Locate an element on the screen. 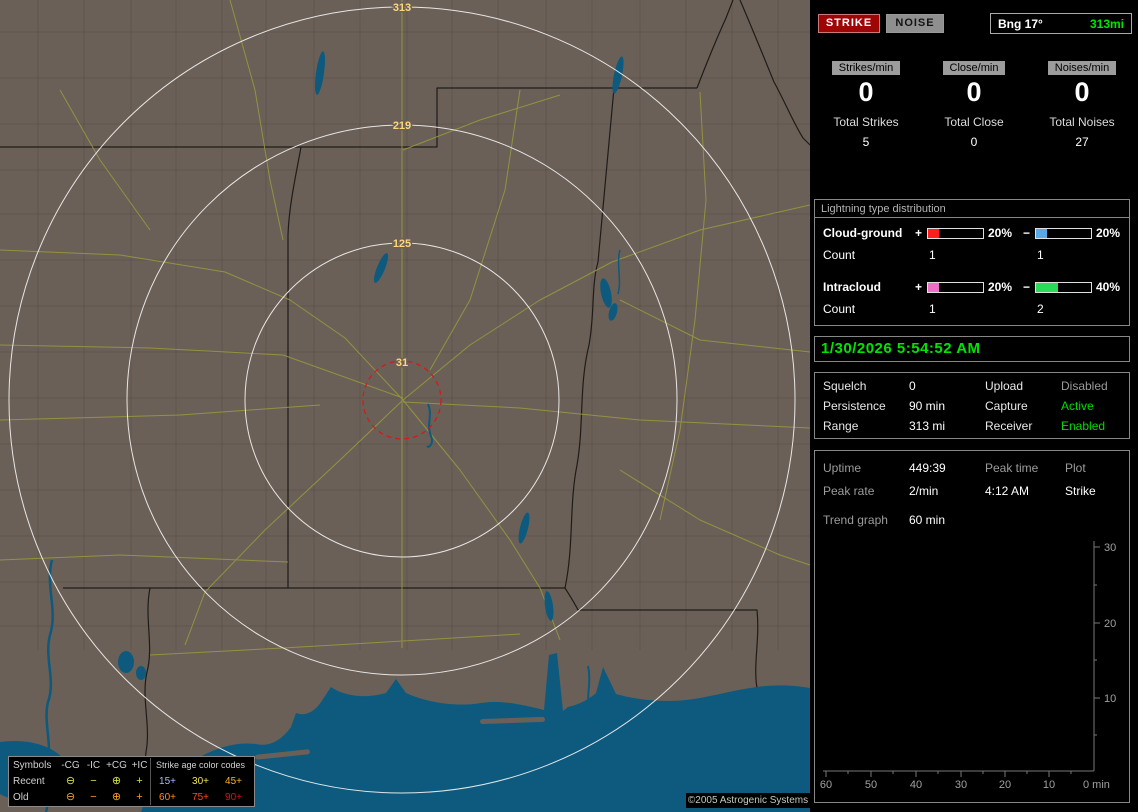 The width and height of the screenshot is (1138, 812). intracloud-count-row: Count 1 2 is located at coordinates (972, 310).